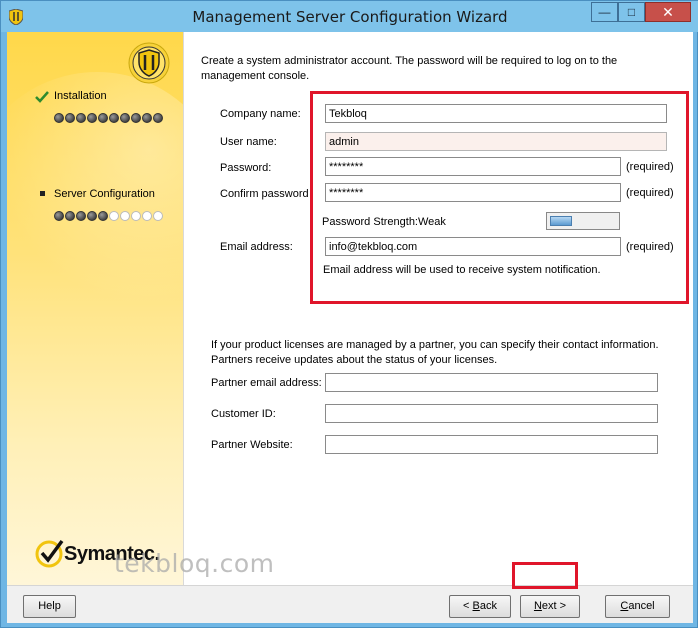  Describe the element at coordinates (256, 247) in the screenshot. I see `email-address-label: Email address:` at that location.